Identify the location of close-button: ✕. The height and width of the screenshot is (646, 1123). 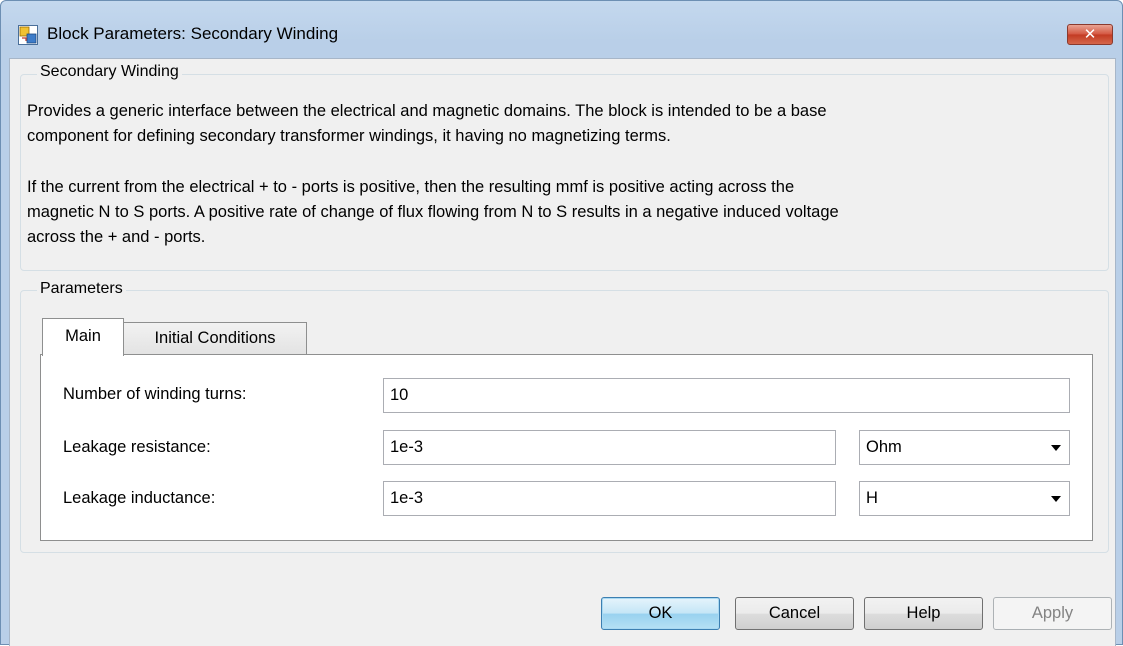
(1090, 34).